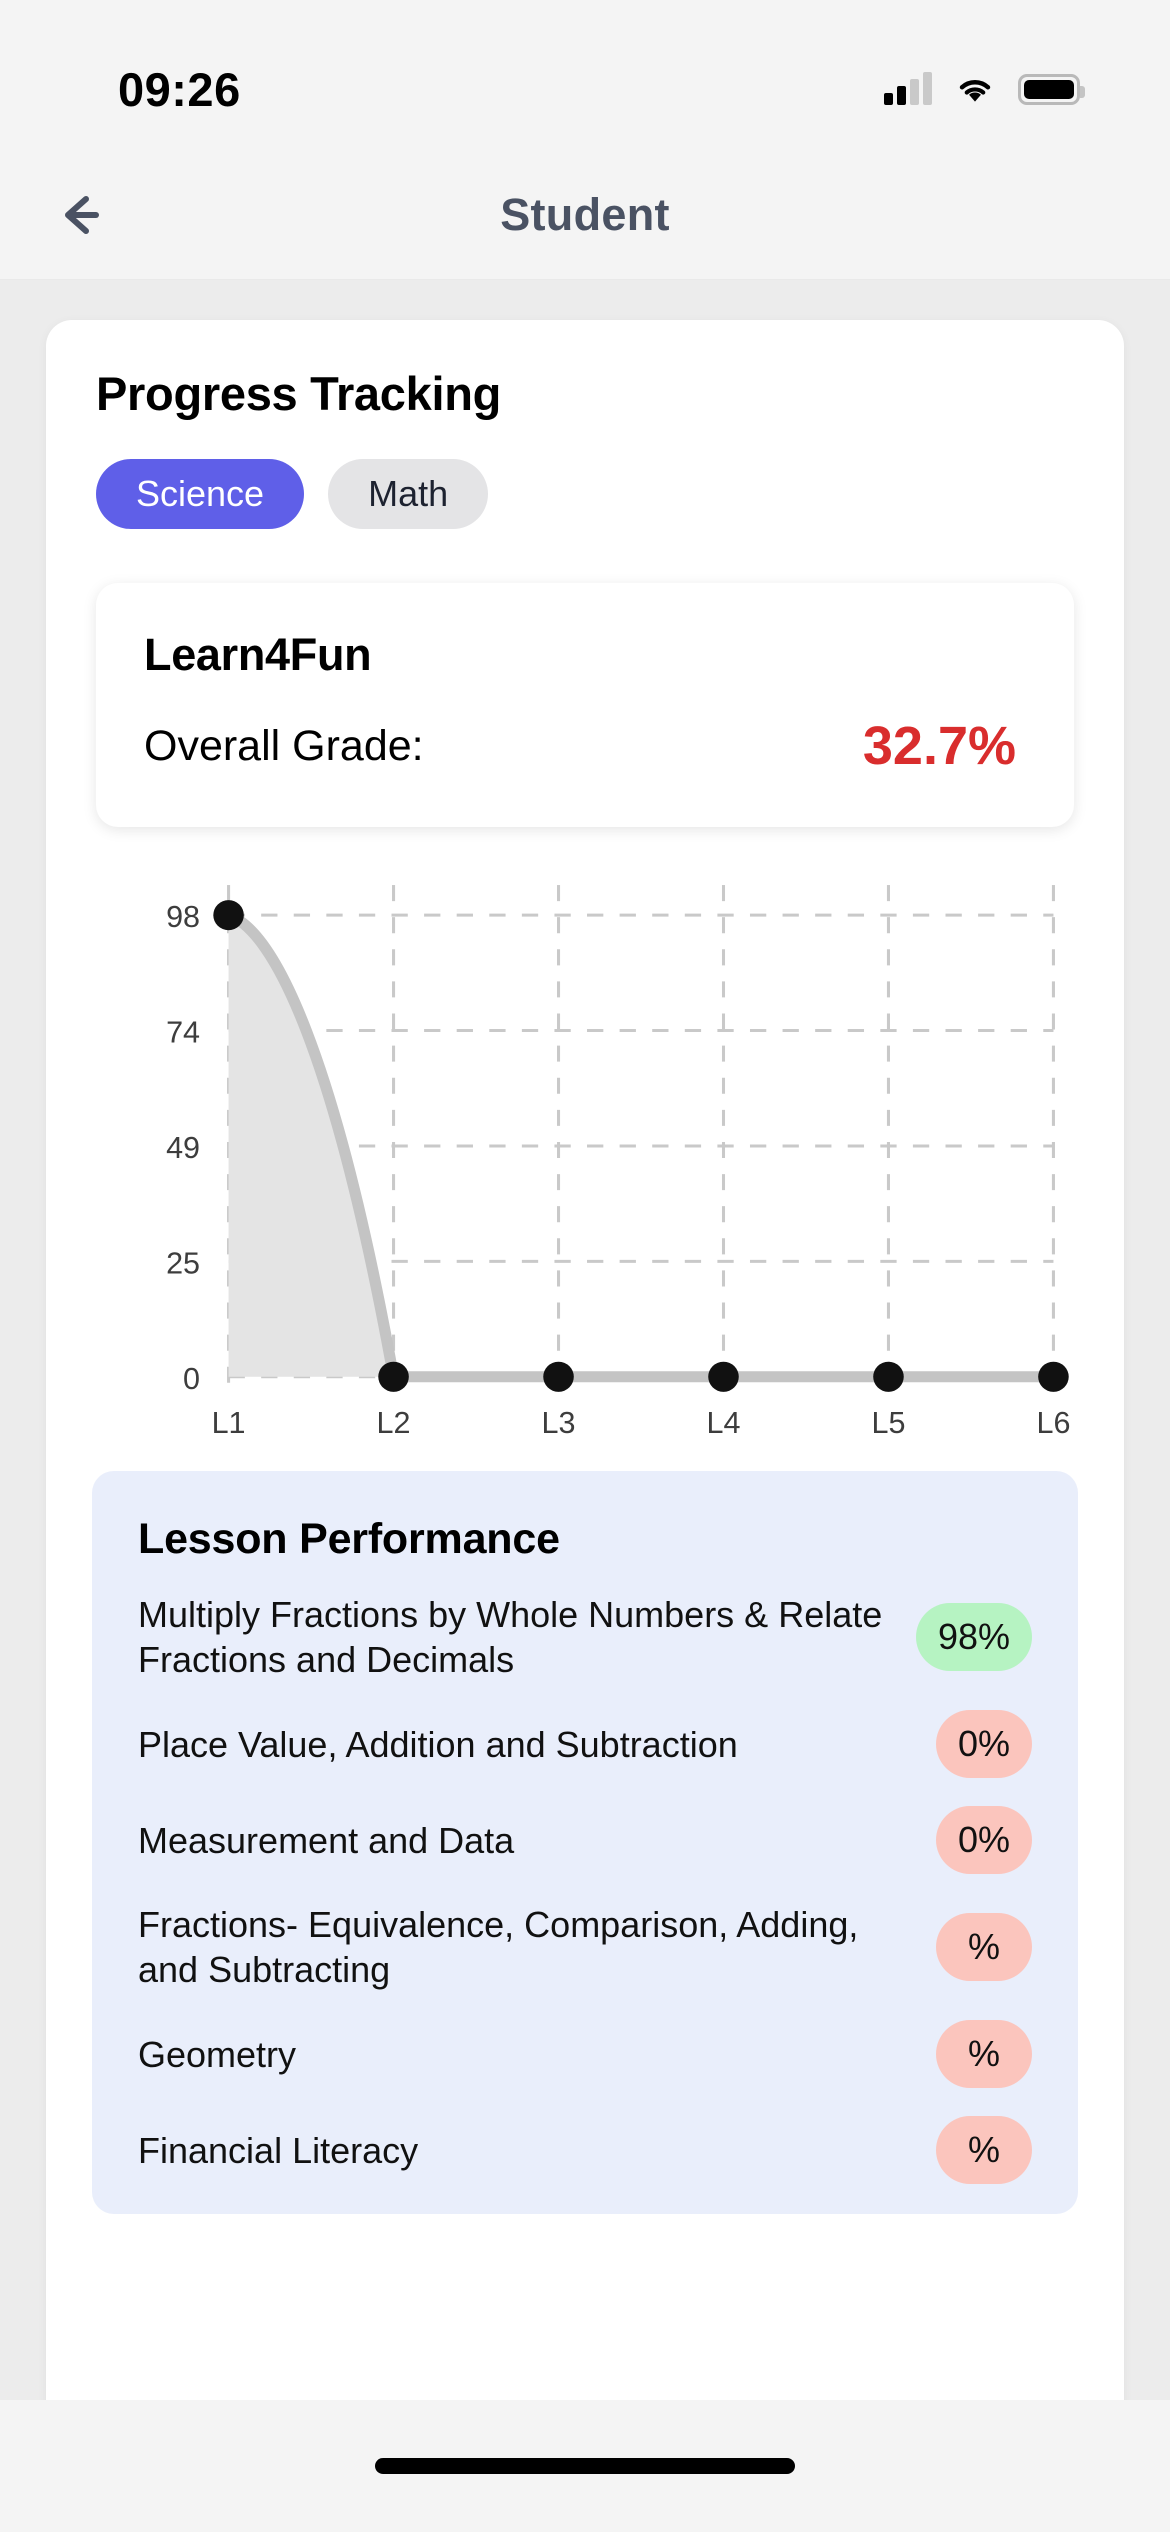 Image resolution: width=1170 pixels, height=2532 pixels. What do you see at coordinates (217, 2054) in the screenshot?
I see `lesson-name: Geometry` at bounding box center [217, 2054].